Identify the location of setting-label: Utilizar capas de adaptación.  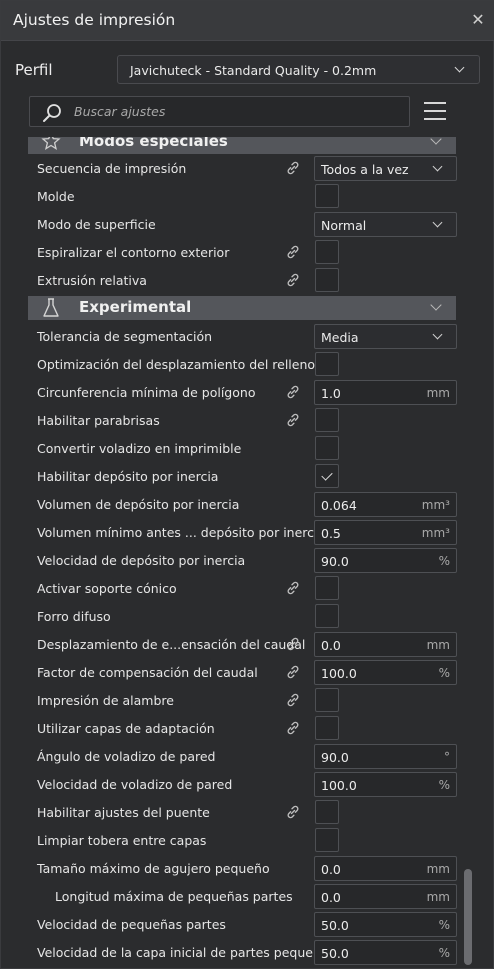
(126, 728).